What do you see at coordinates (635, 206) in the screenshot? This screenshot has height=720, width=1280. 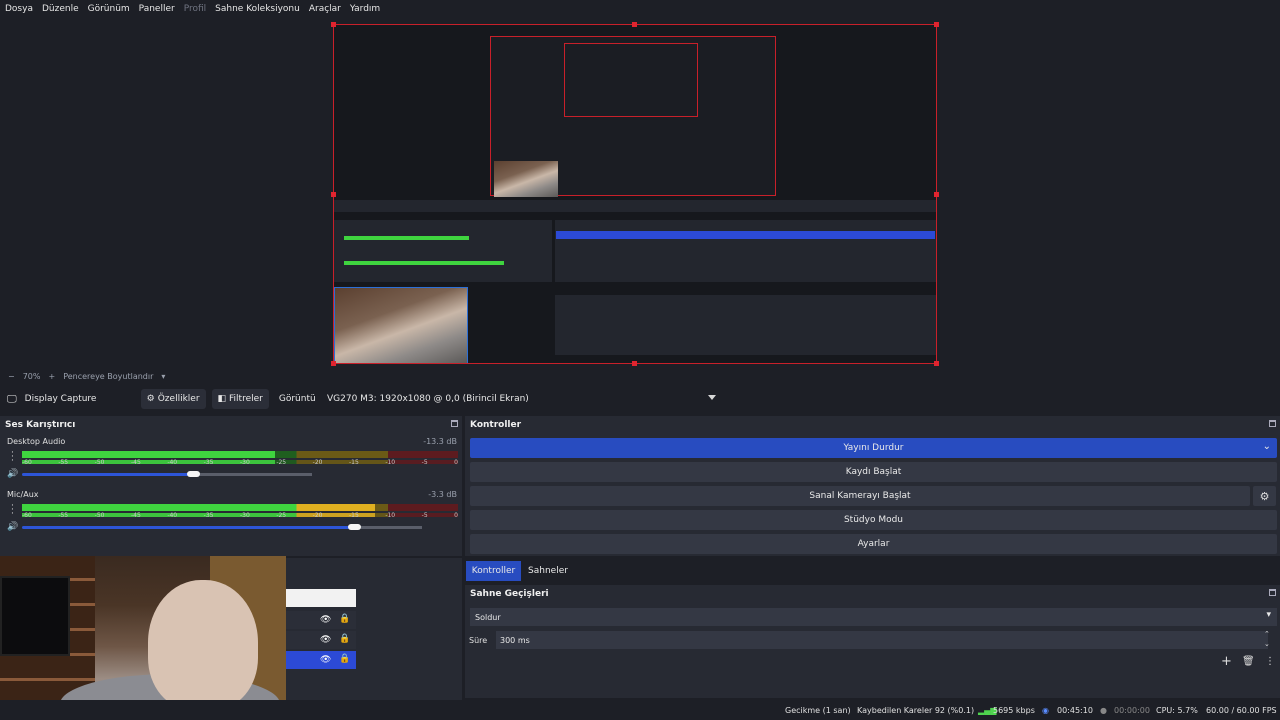 I see `mini-toolbar` at bounding box center [635, 206].